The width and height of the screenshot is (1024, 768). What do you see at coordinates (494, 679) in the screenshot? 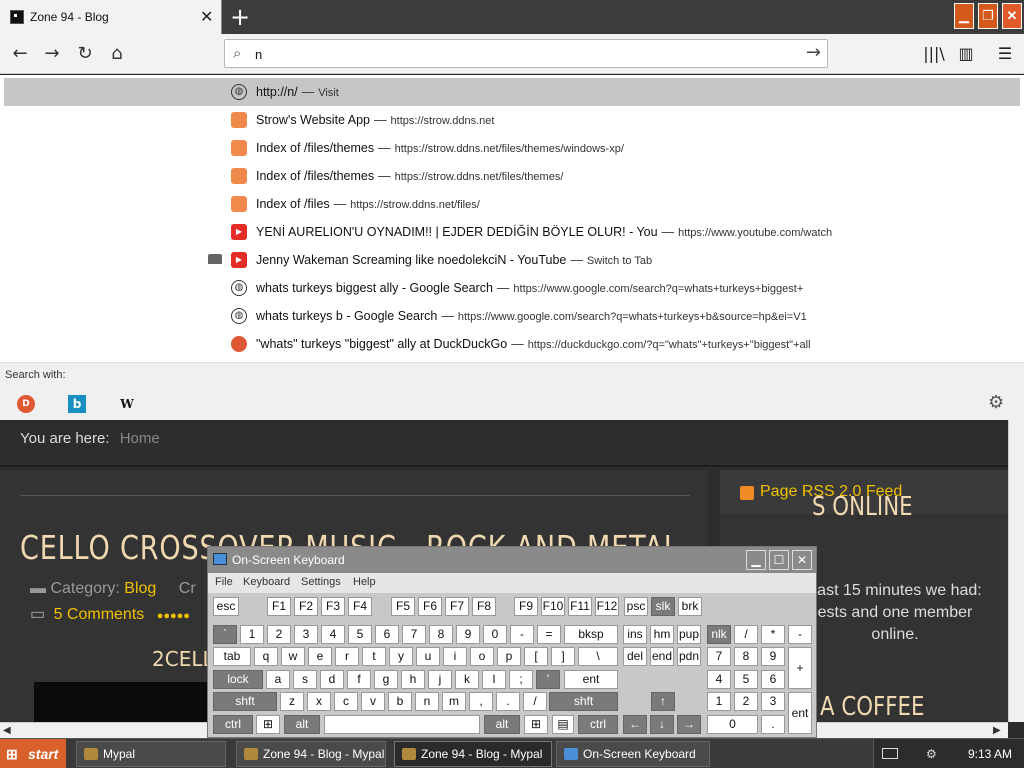
I see `osk-key-l: l` at bounding box center [494, 679].